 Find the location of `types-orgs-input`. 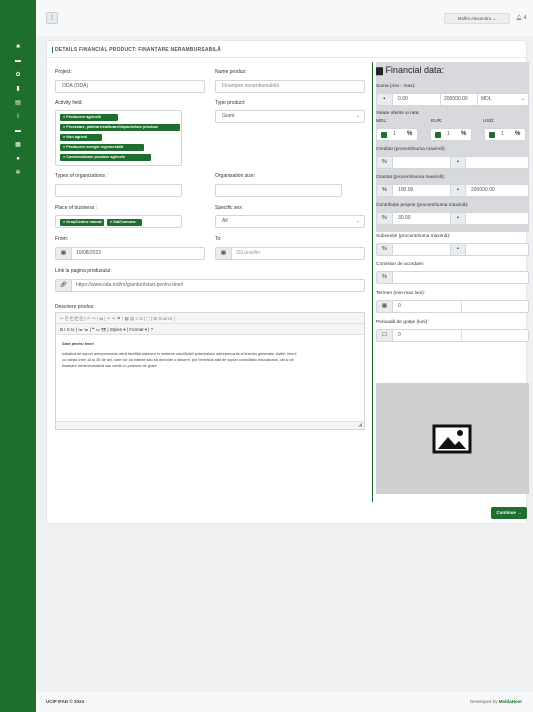

types-orgs-input is located at coordinates (118, 190).